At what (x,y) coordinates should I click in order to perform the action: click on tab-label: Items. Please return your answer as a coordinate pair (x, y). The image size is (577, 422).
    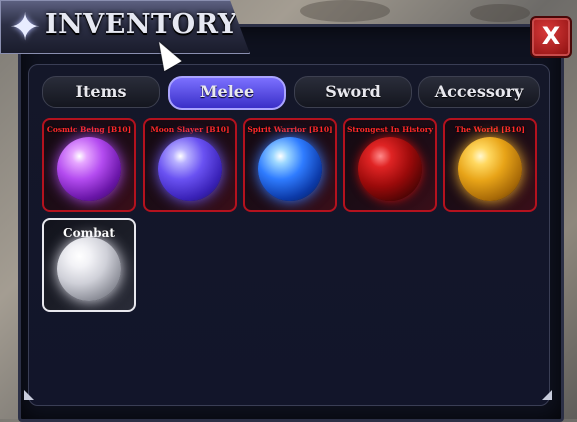
    Looking at the image, I should click on (101, 91).